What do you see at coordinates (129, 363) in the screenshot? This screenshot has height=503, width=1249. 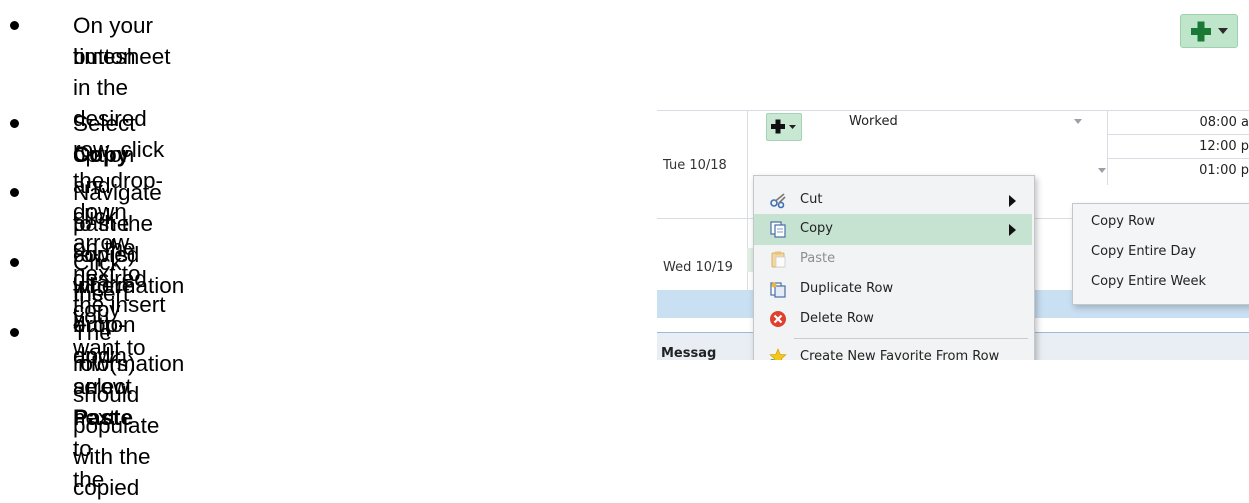 I see `instruction-5-line2: information` at bounding box center [129, 363].